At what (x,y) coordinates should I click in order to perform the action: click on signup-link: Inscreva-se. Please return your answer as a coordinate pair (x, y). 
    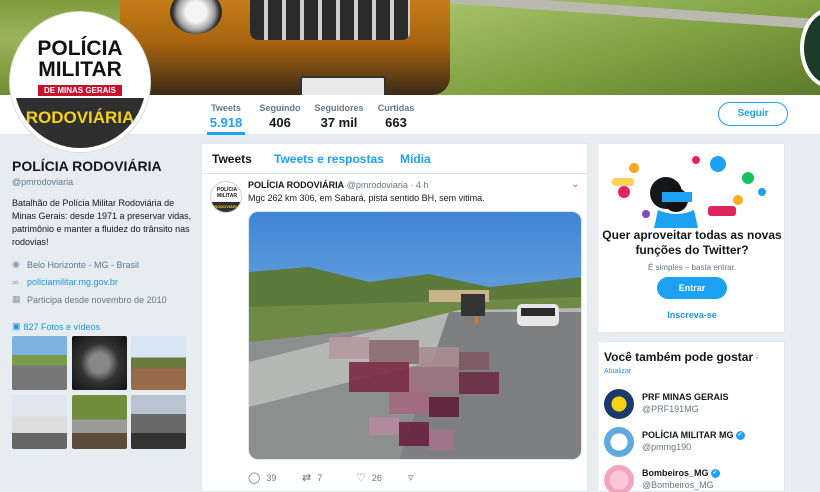
    Looking at the image, I should click on (692, 315).